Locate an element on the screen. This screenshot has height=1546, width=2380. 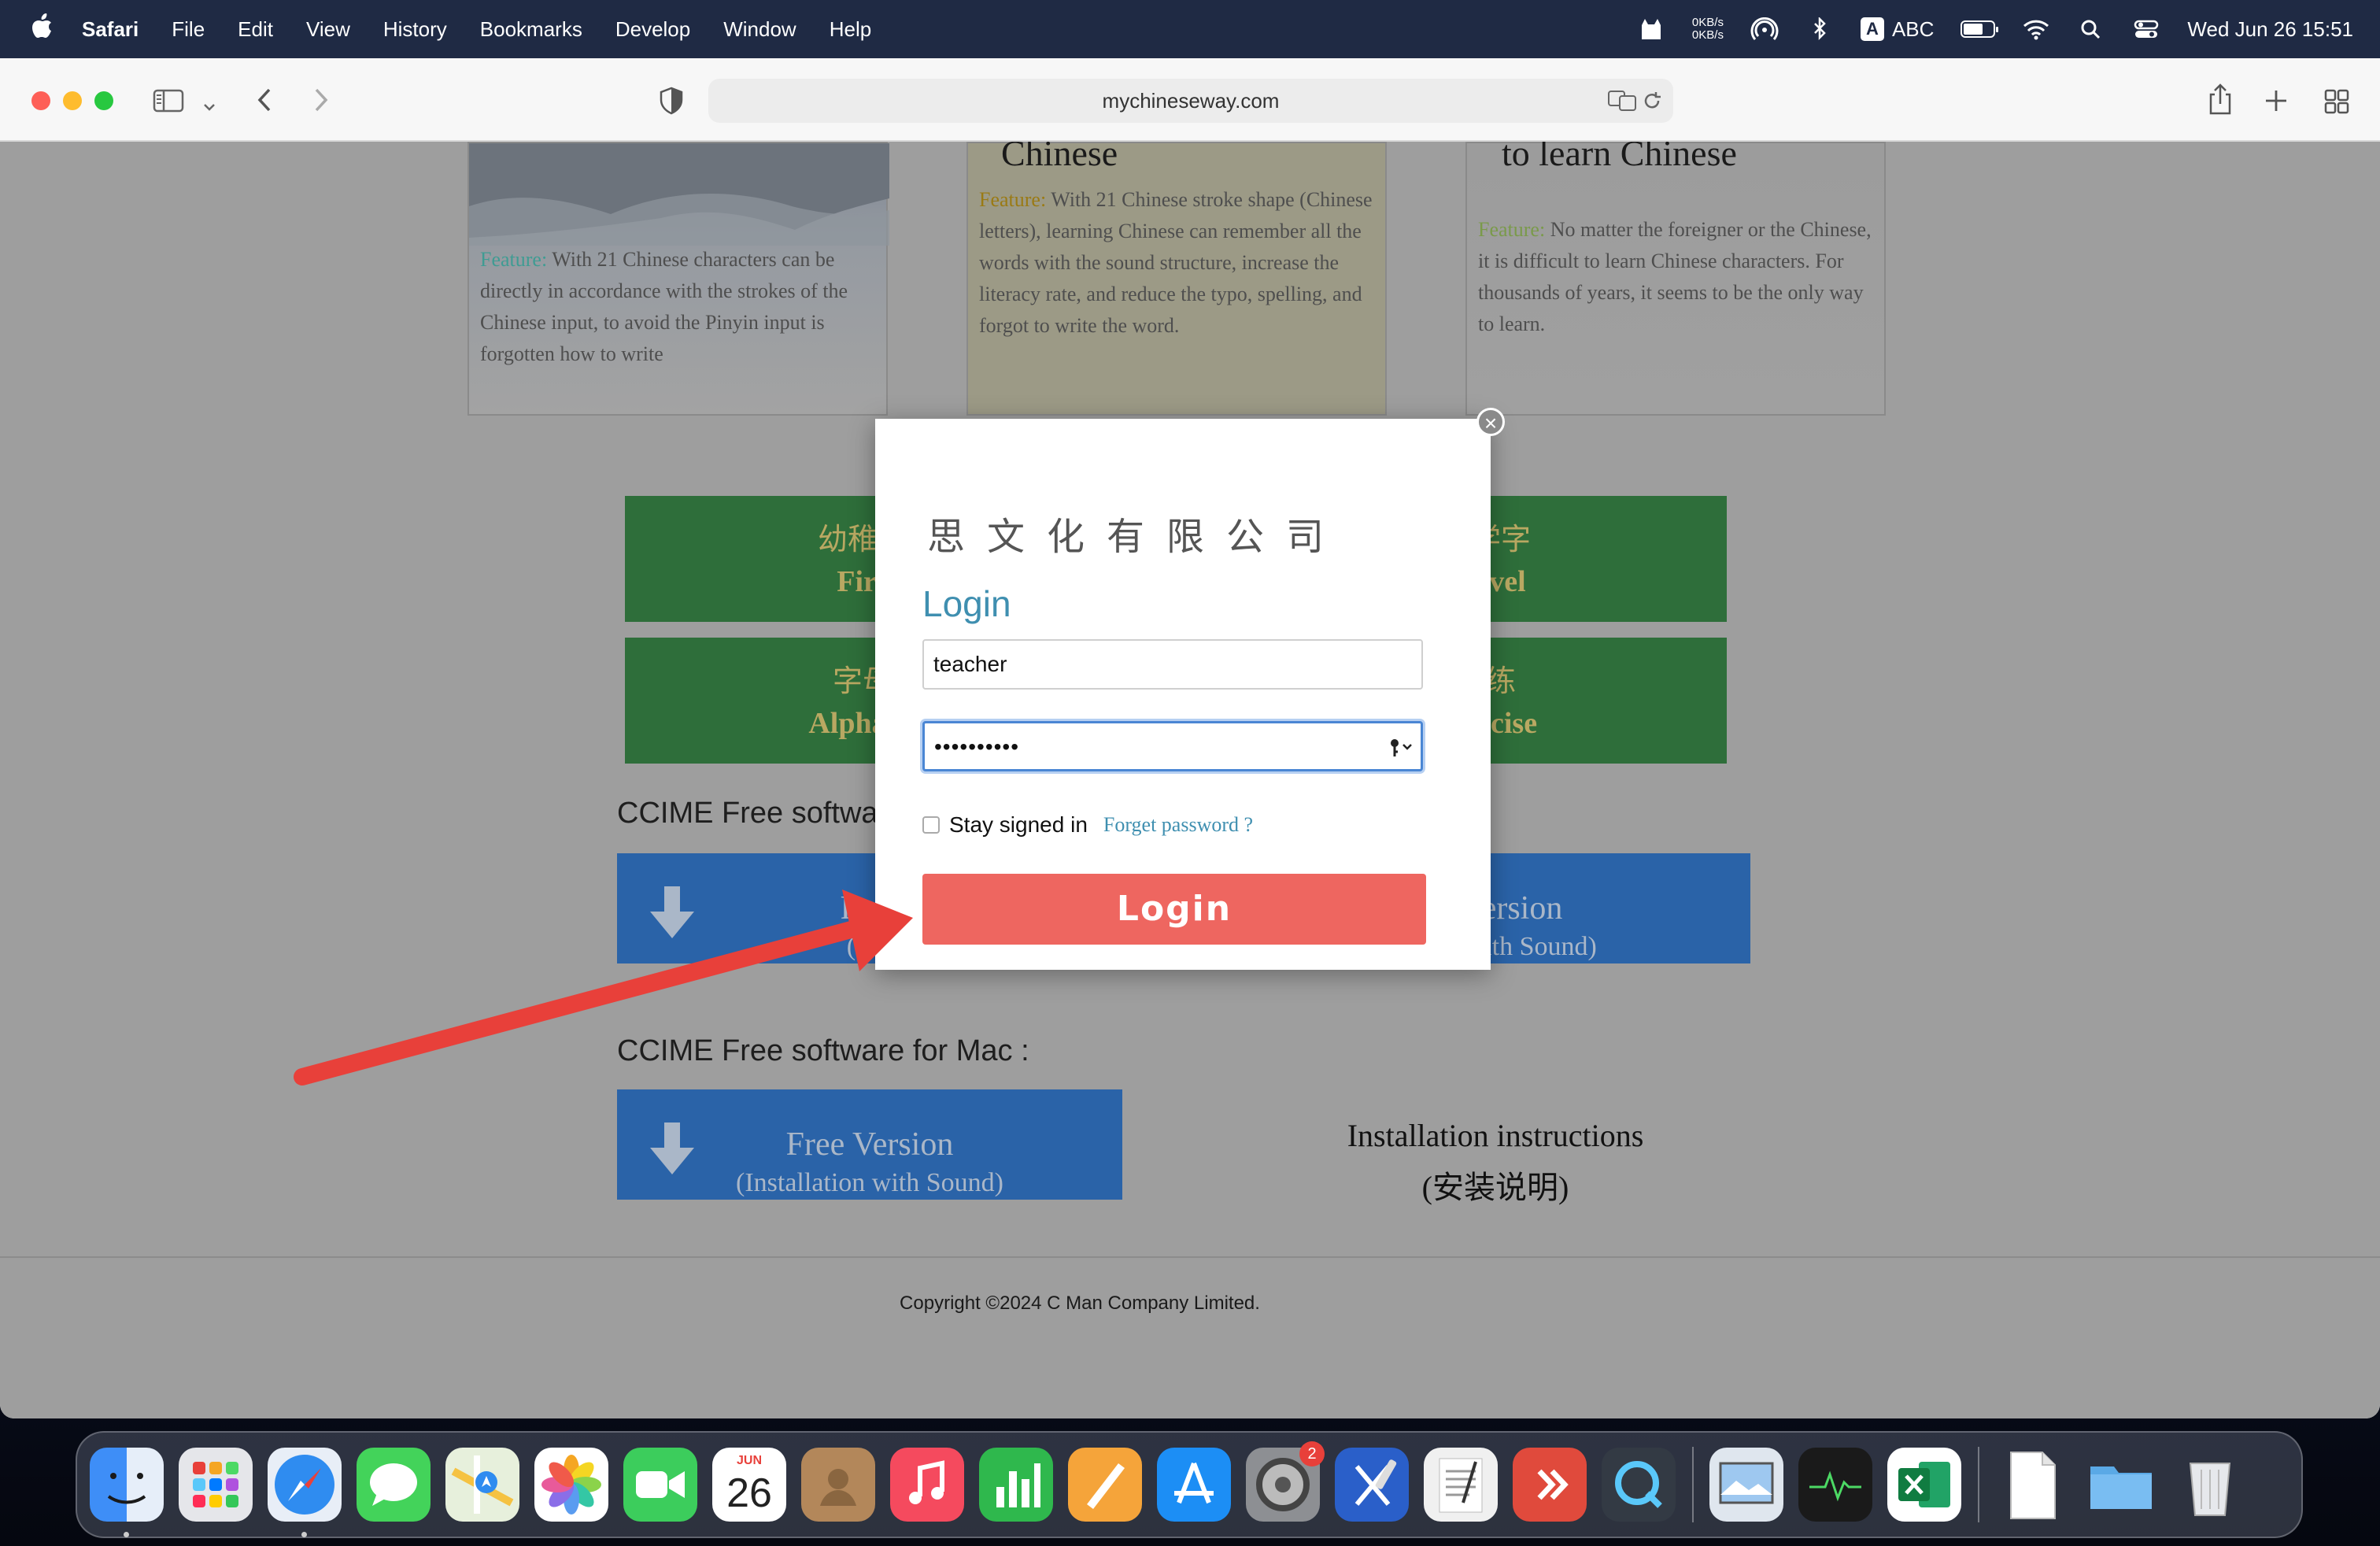
copyright-text: Copyright ©2024 C Man Company Limited. is located at coordinates (1080, 1304).